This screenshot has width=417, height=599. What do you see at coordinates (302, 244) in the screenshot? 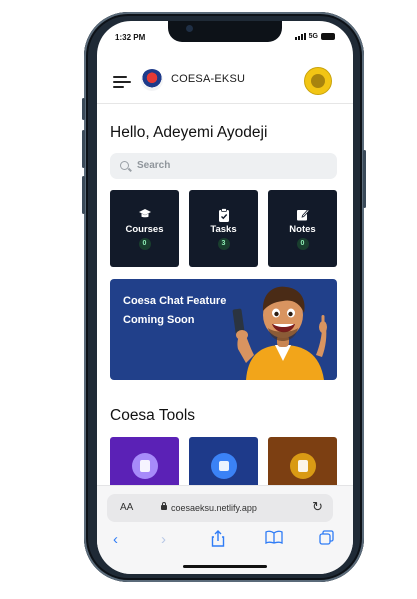
I see `notes-count: 0` at bounding box center [302, 244].